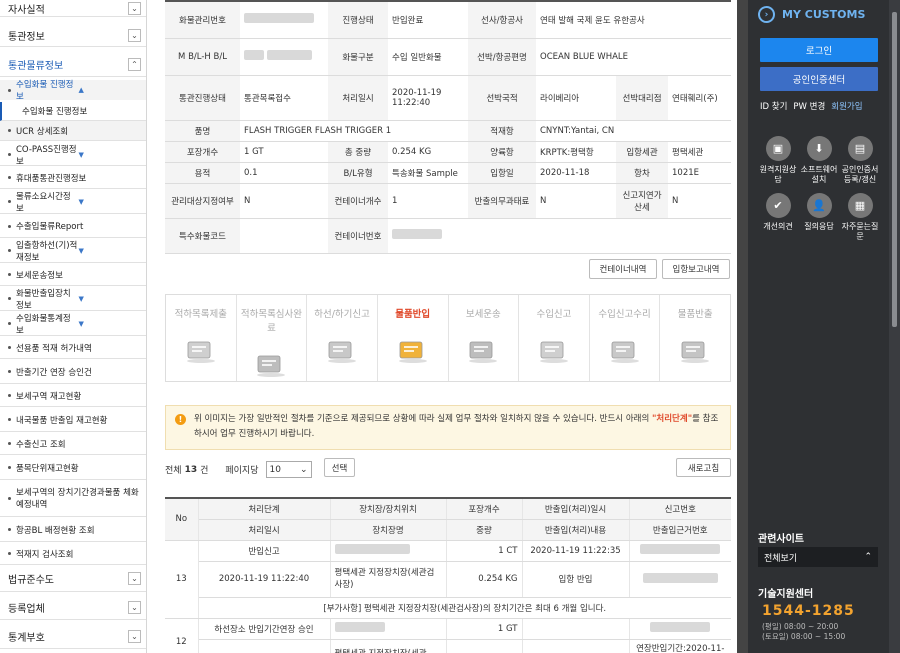  I want to click on remote-support-item: ▣ 원격지원상담, so click(778, 160).